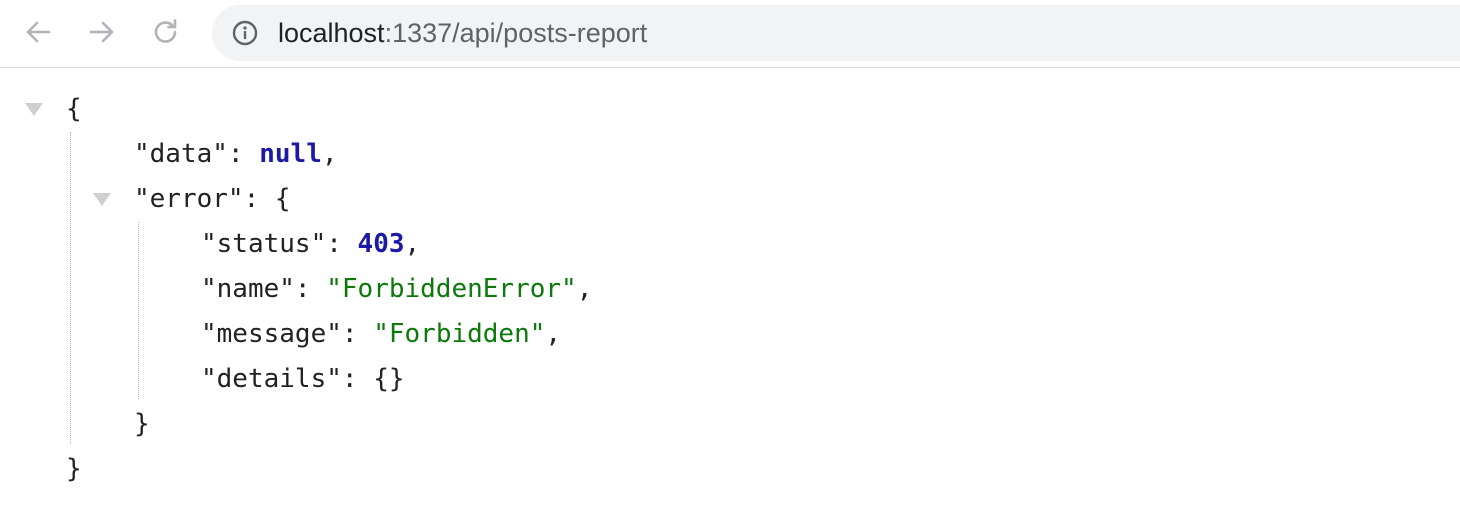 The height and width of the screenshot is (506, 1460). I want to click on url-host: localhost, so click(331, 33).